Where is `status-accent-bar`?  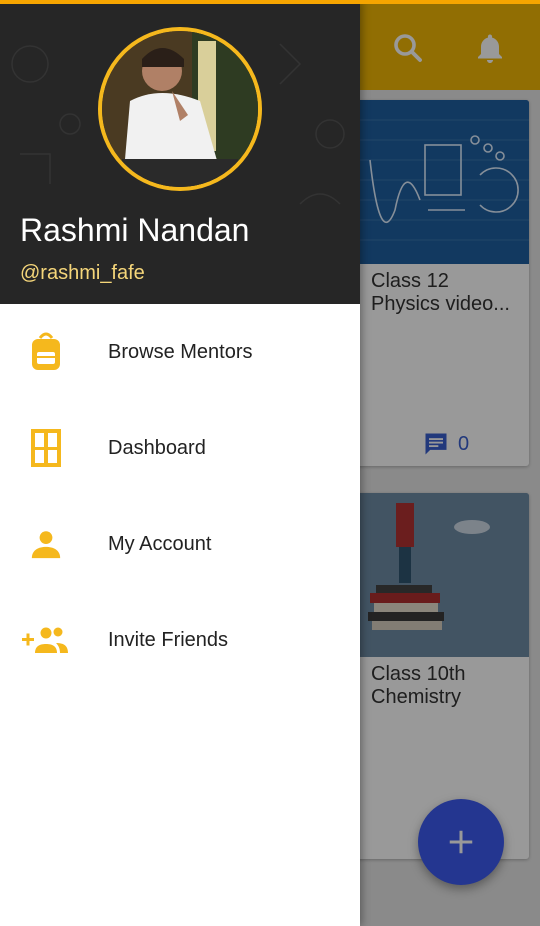
status-accent-bar is located at coordinates (270, 2).